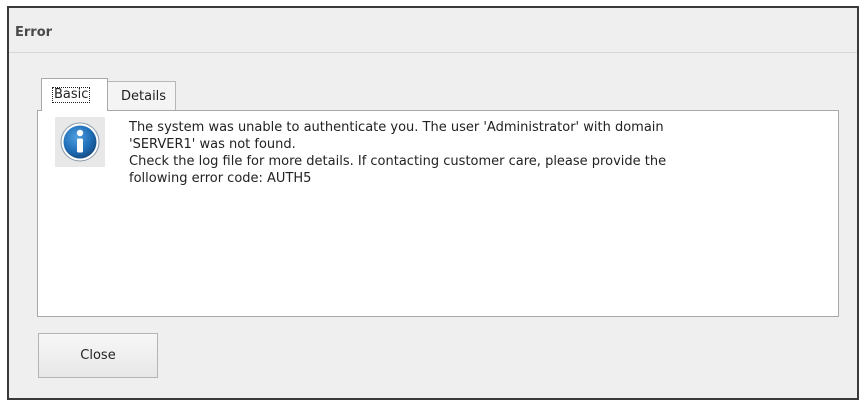 The width and height of the screenshot is (863, 402). Describe the element at coordinates (34, 32) in the screenshot. I see `window-title: Error` at that location.